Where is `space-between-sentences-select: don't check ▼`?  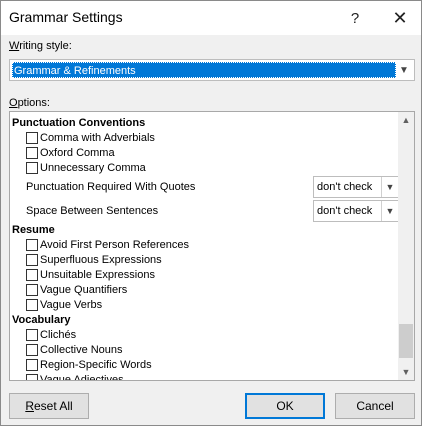 space-between-sentences-select: don't check ▼ is located at coordinates (356, 211).